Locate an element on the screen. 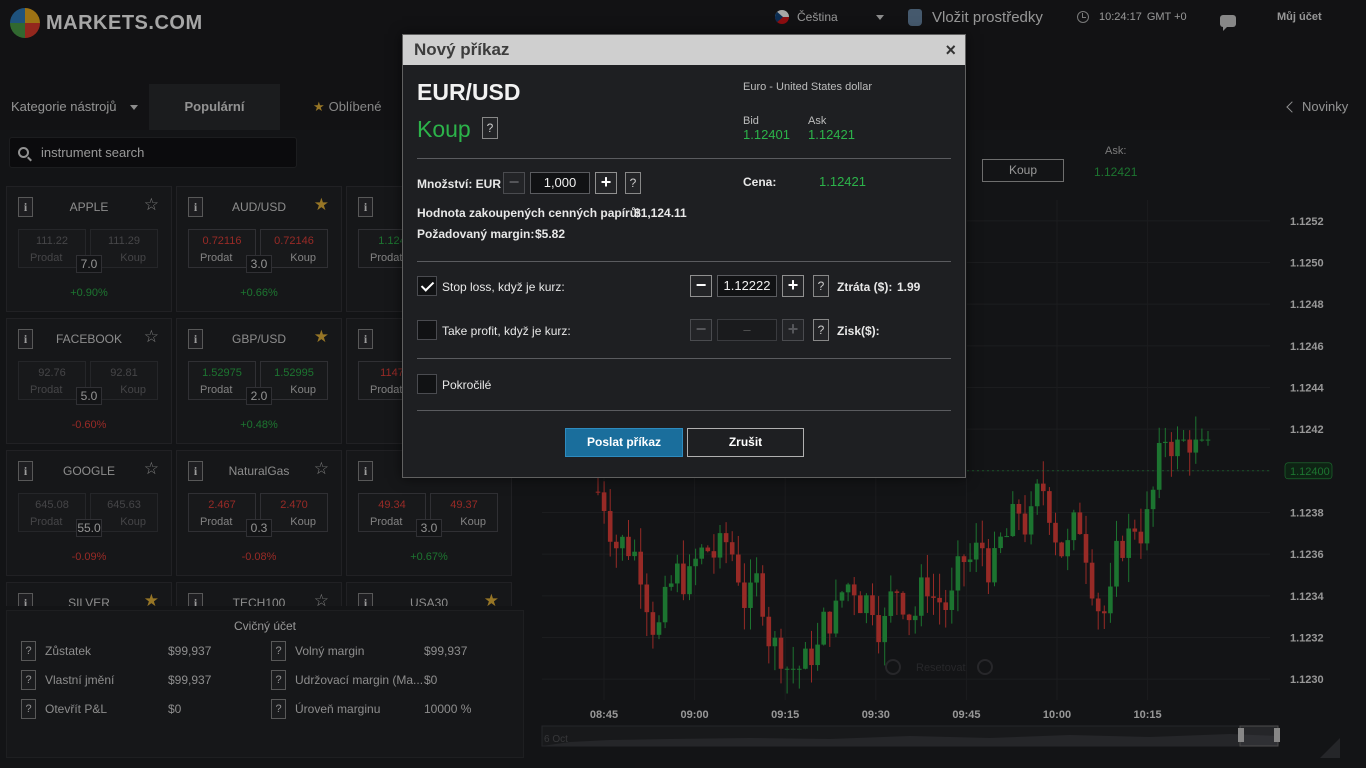 The height and width of the screenshot is (768, 1366). price-value: 1.12421 is located at coordinates (842, 181).